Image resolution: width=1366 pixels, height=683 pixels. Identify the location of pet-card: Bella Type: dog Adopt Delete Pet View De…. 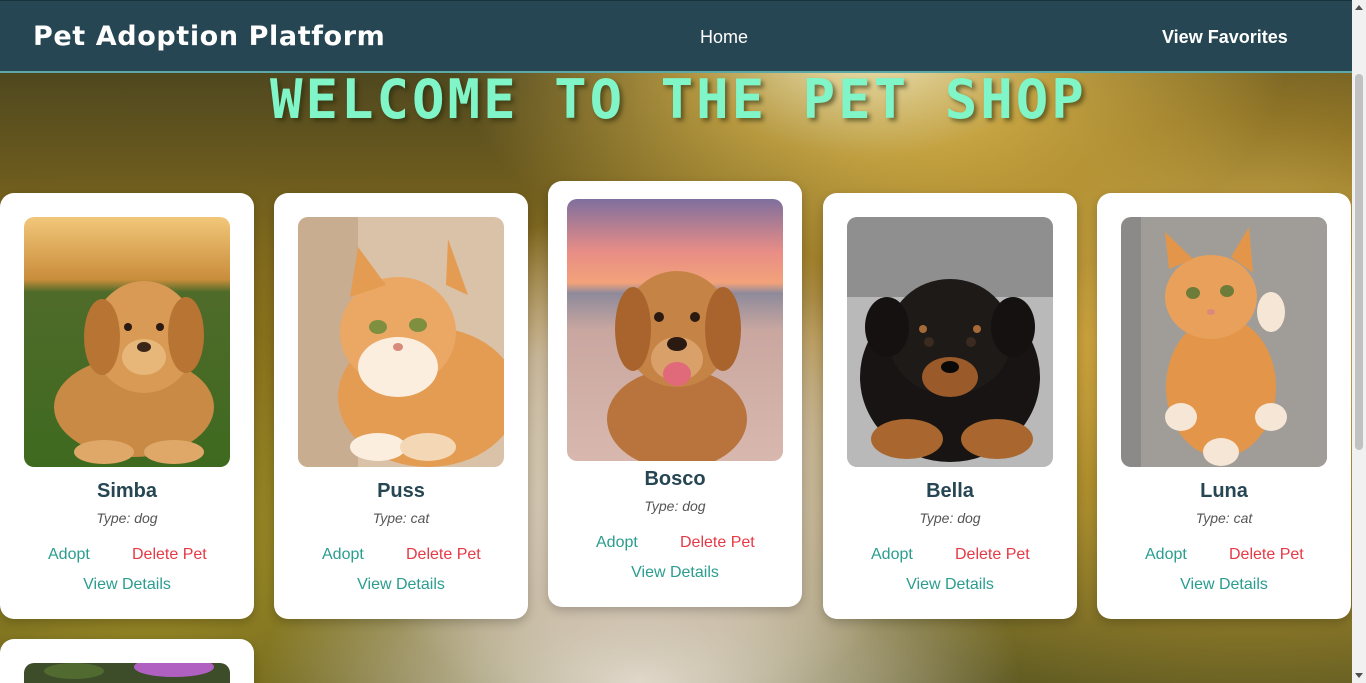
(950, 406).